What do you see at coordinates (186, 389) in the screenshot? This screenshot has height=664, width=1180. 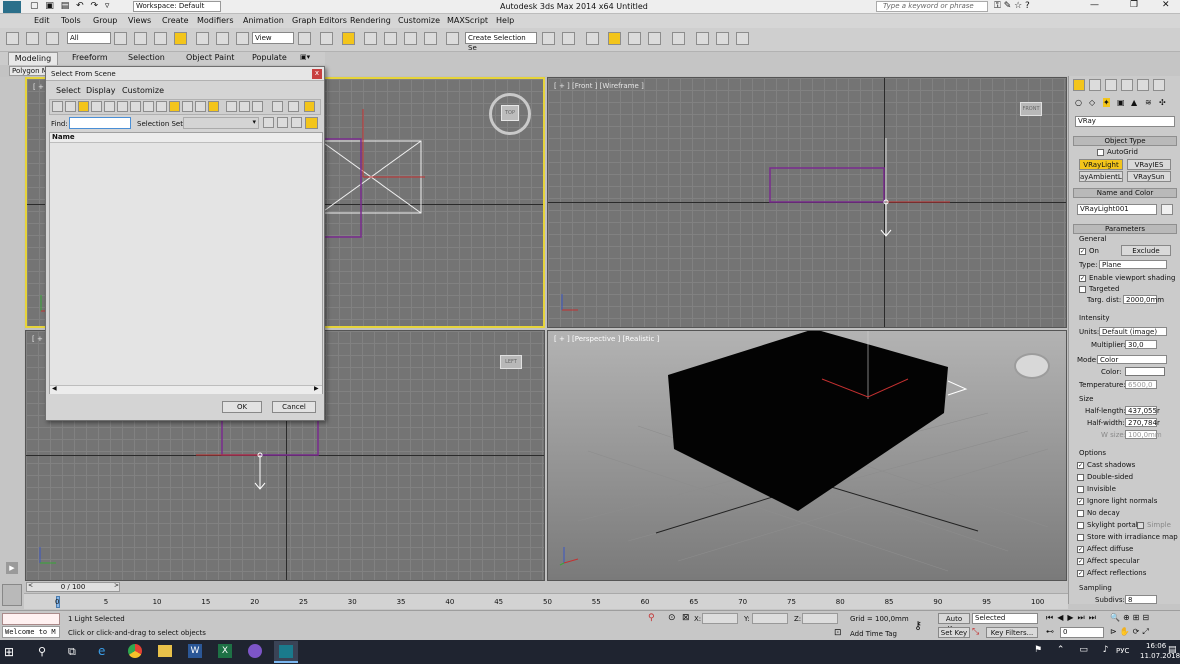 I see `horizontal-scrollbar: ◀ ▶` at bounding box center [186, 389].